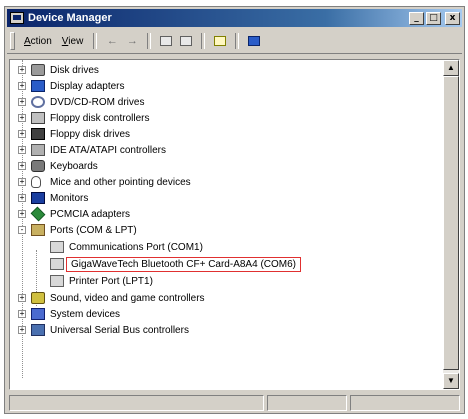  I want to click on tree-node-label: PCMCIA adapters, so click(90, 214).